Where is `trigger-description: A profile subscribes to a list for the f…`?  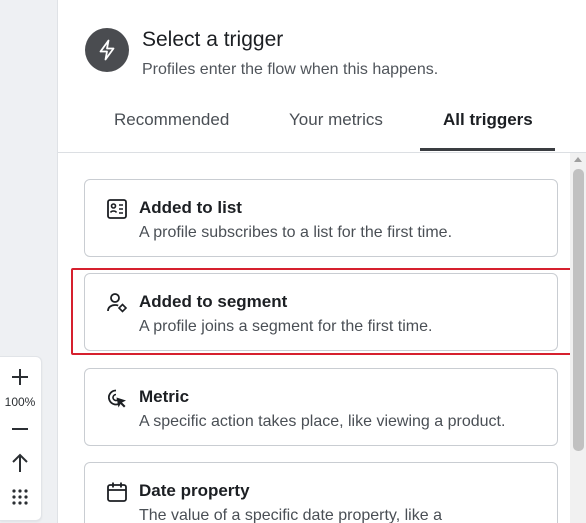 trigger-description: A profile subscribes to a list for the f… is located at coordinates (296, 232).